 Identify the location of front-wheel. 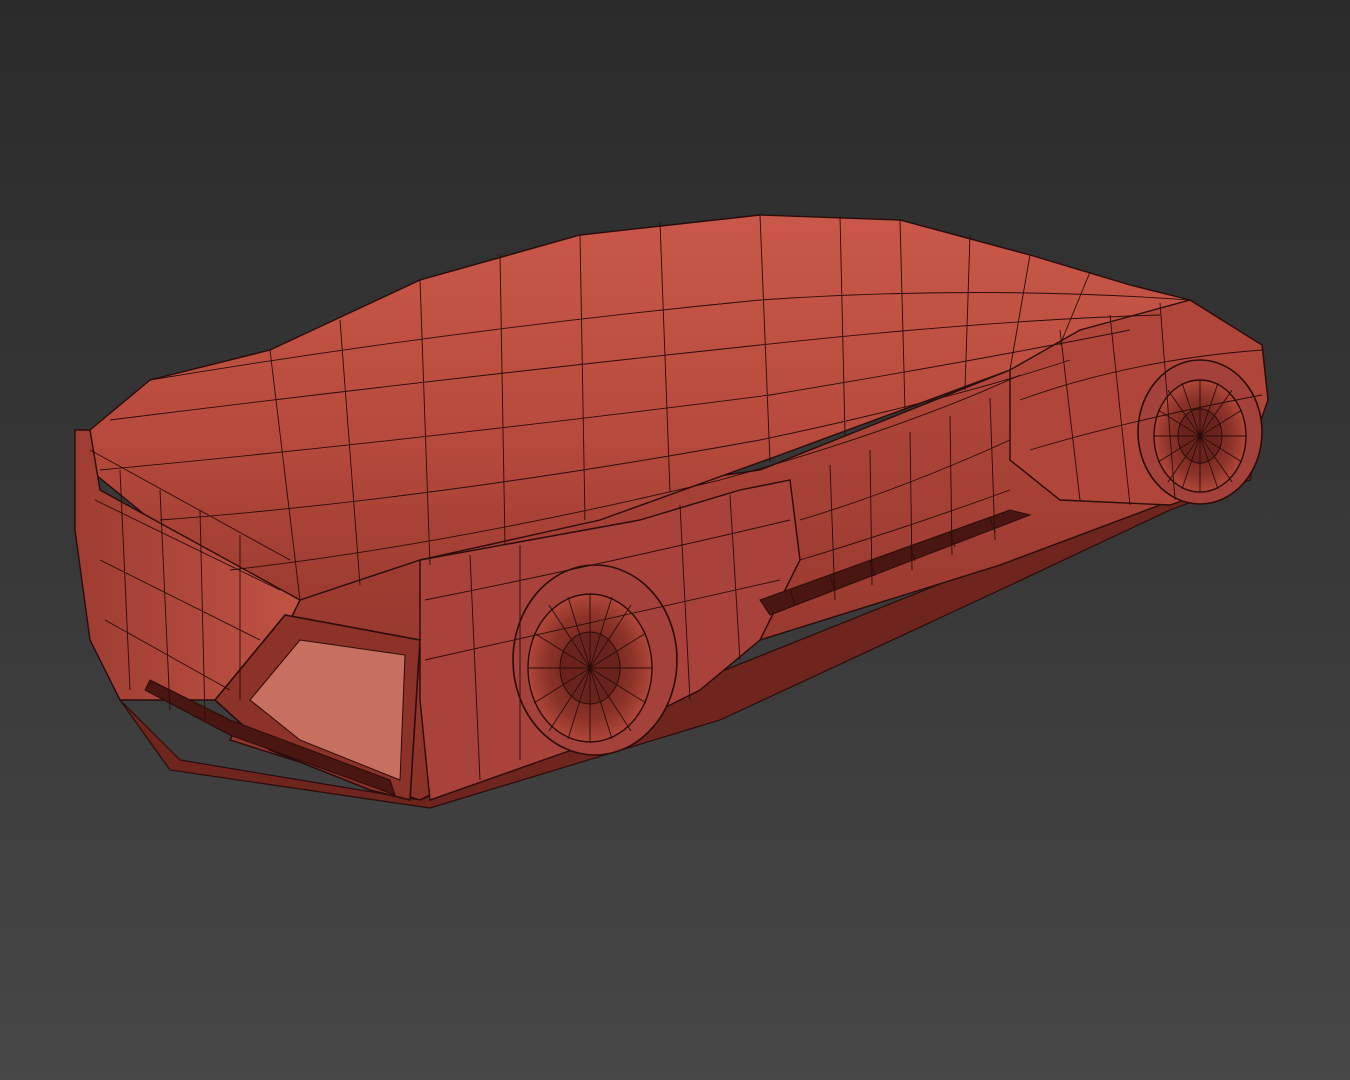
(595, 660).